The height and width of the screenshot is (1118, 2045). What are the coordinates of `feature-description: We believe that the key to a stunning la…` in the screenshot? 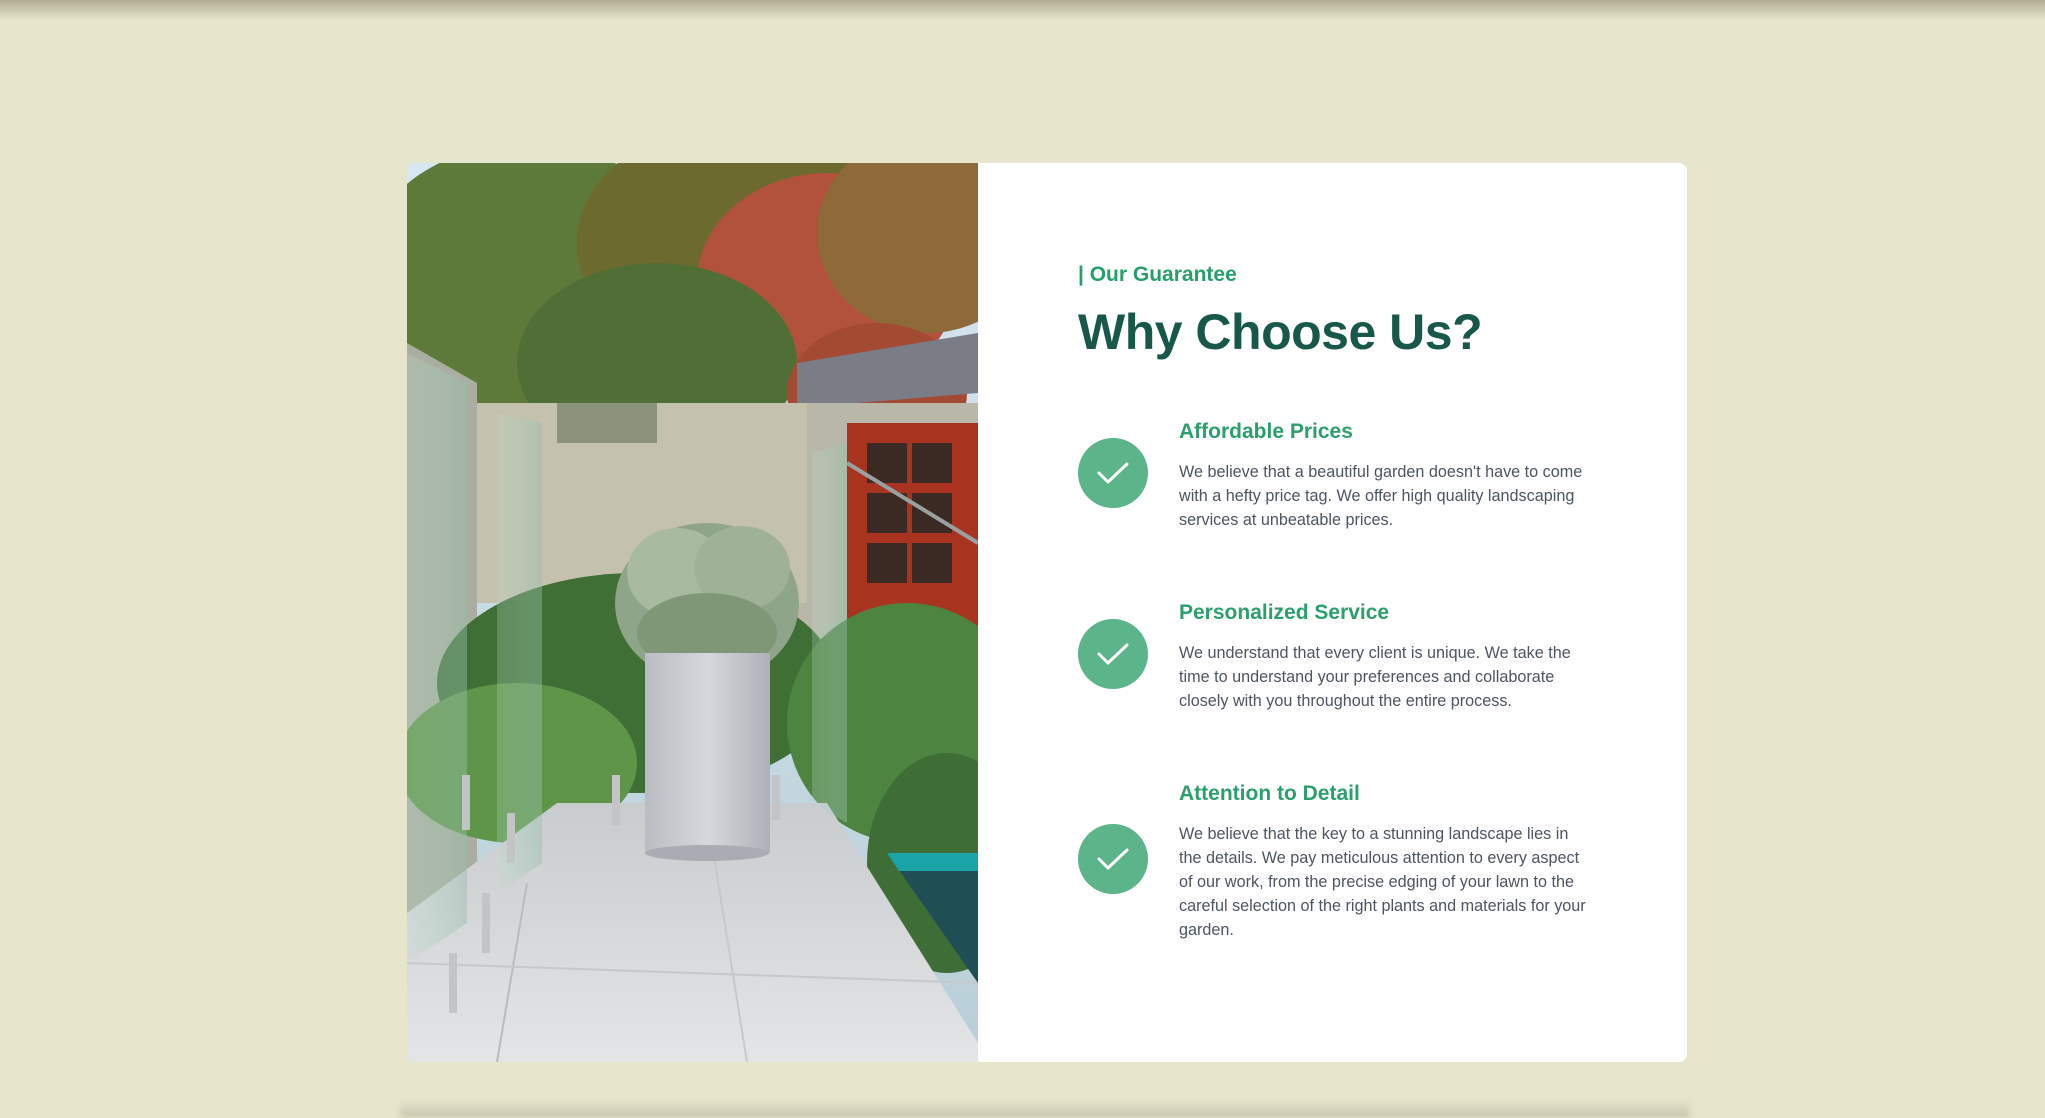 It's located at (1382, 882).